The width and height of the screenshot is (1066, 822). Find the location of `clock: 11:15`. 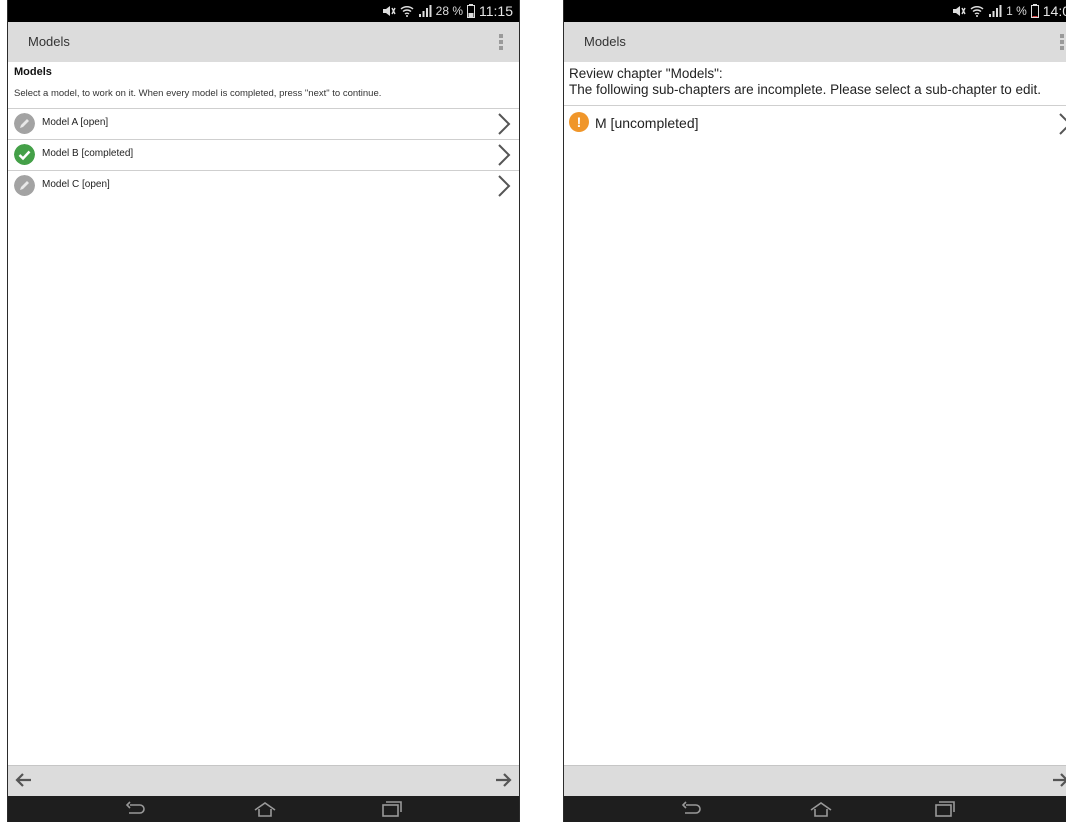

clock: 11:15 is located at coordinates (496, 11).